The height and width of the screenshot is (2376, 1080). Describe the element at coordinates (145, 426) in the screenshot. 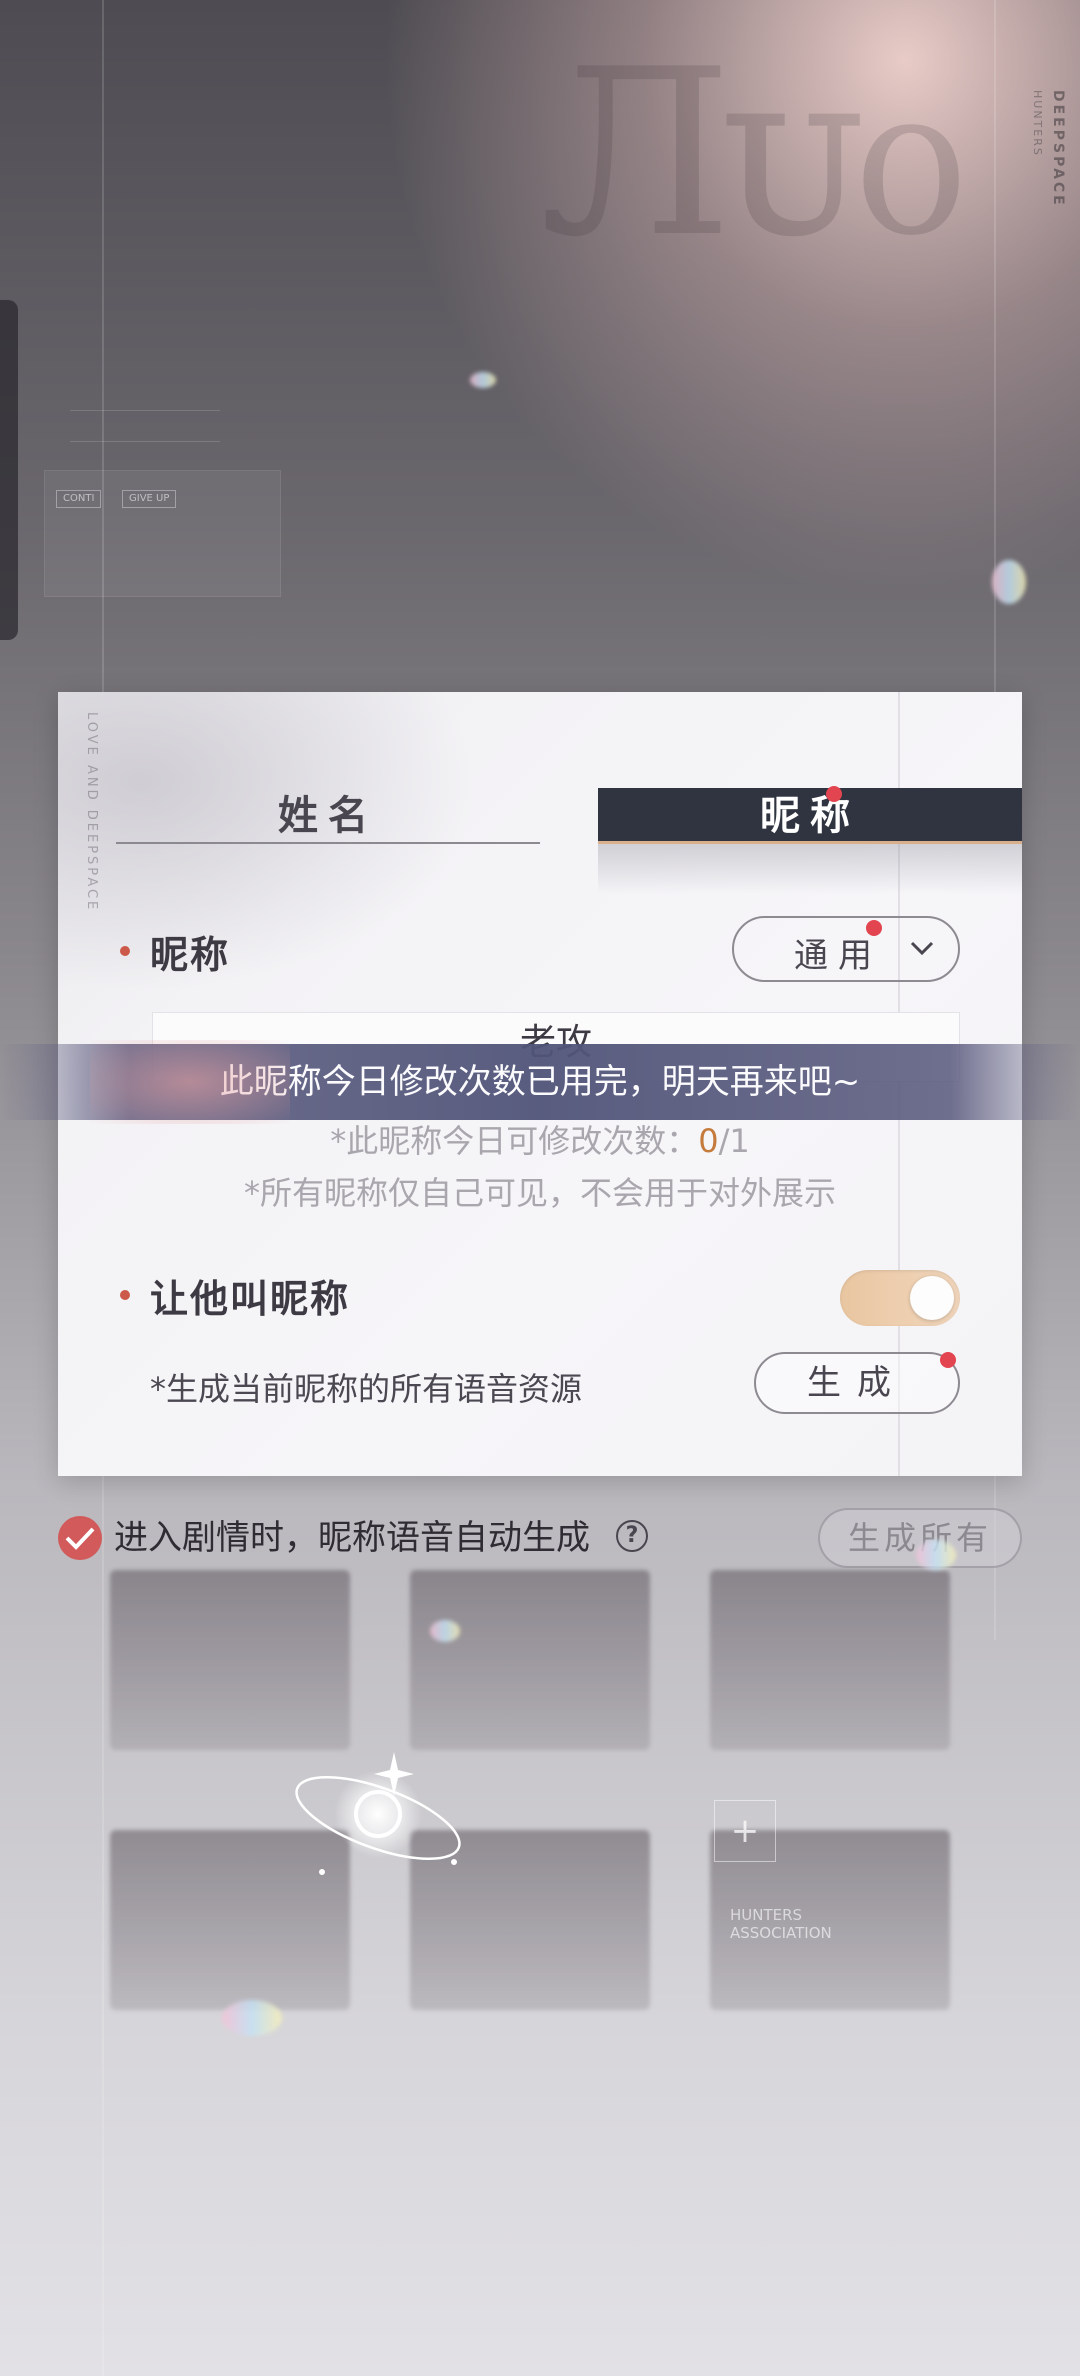

I see `background-ghost-lines` at that location.